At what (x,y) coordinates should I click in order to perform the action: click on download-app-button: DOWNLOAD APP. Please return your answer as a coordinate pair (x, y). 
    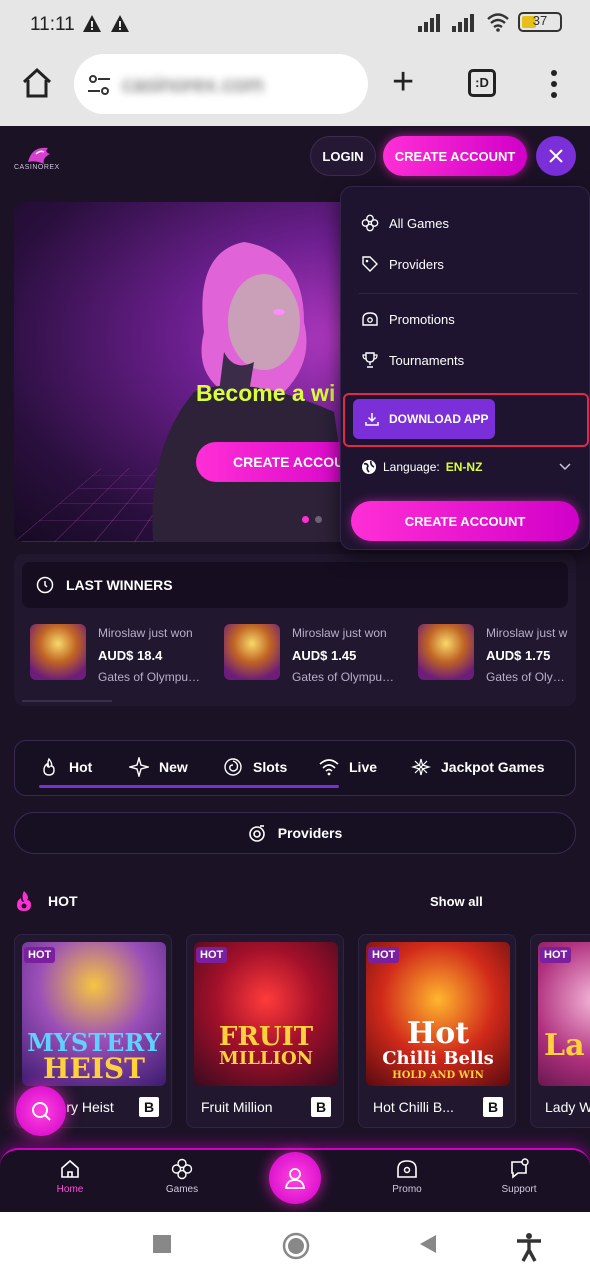
    Looking at the image, I should click on (424, 419).